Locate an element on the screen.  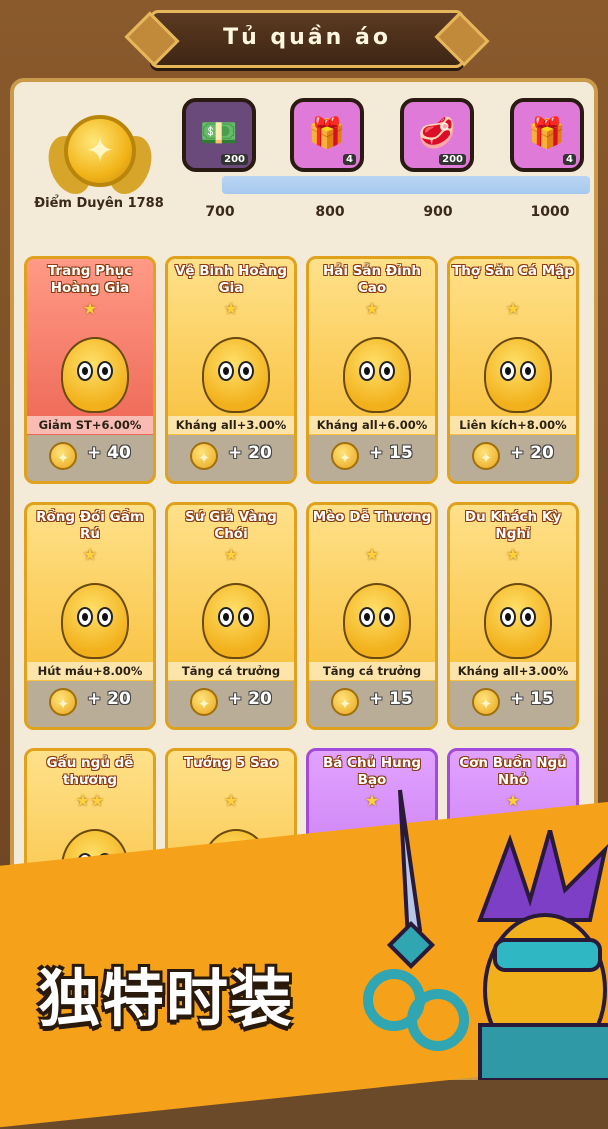
milestone-progress-track is located at coordinates (406, 185).